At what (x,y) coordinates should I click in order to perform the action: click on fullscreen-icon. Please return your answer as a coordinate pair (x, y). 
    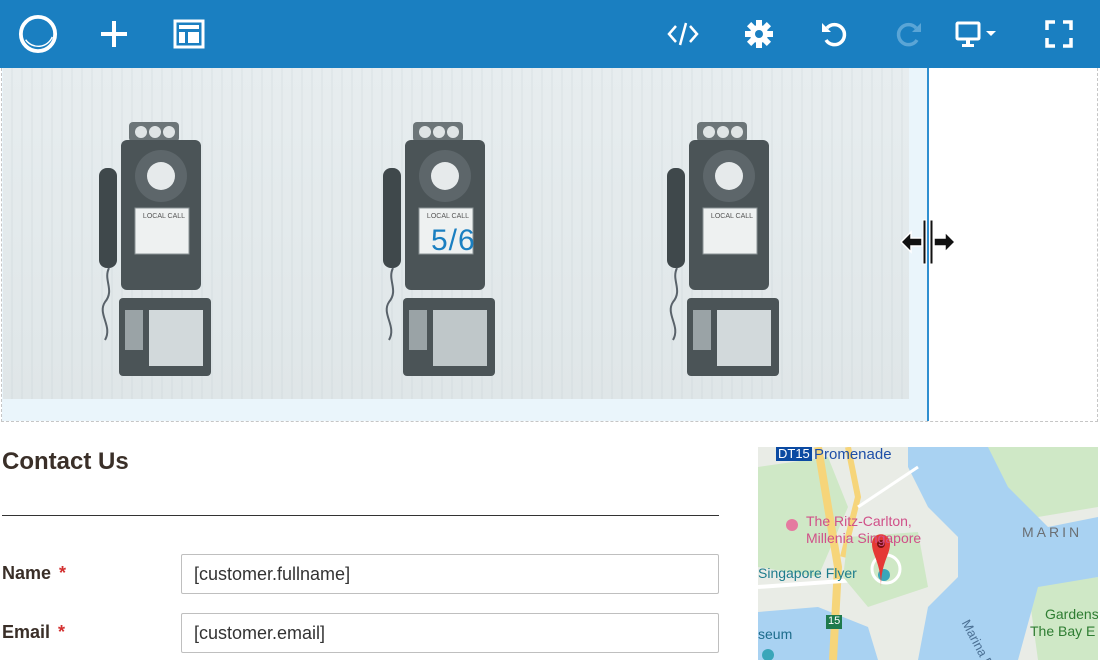
    Looking at the image, I should click on (1059, 34).